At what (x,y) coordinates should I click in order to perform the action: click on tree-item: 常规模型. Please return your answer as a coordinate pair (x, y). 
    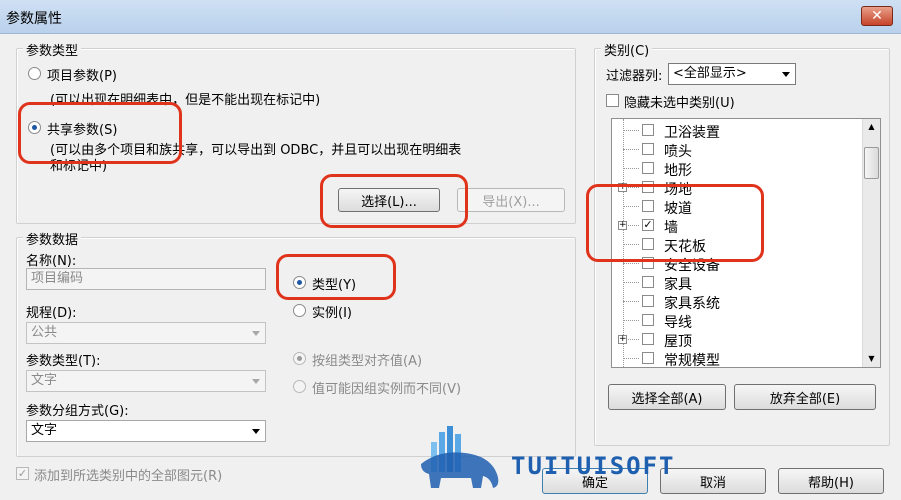
    Looking at the image, I should click on (736, 358).